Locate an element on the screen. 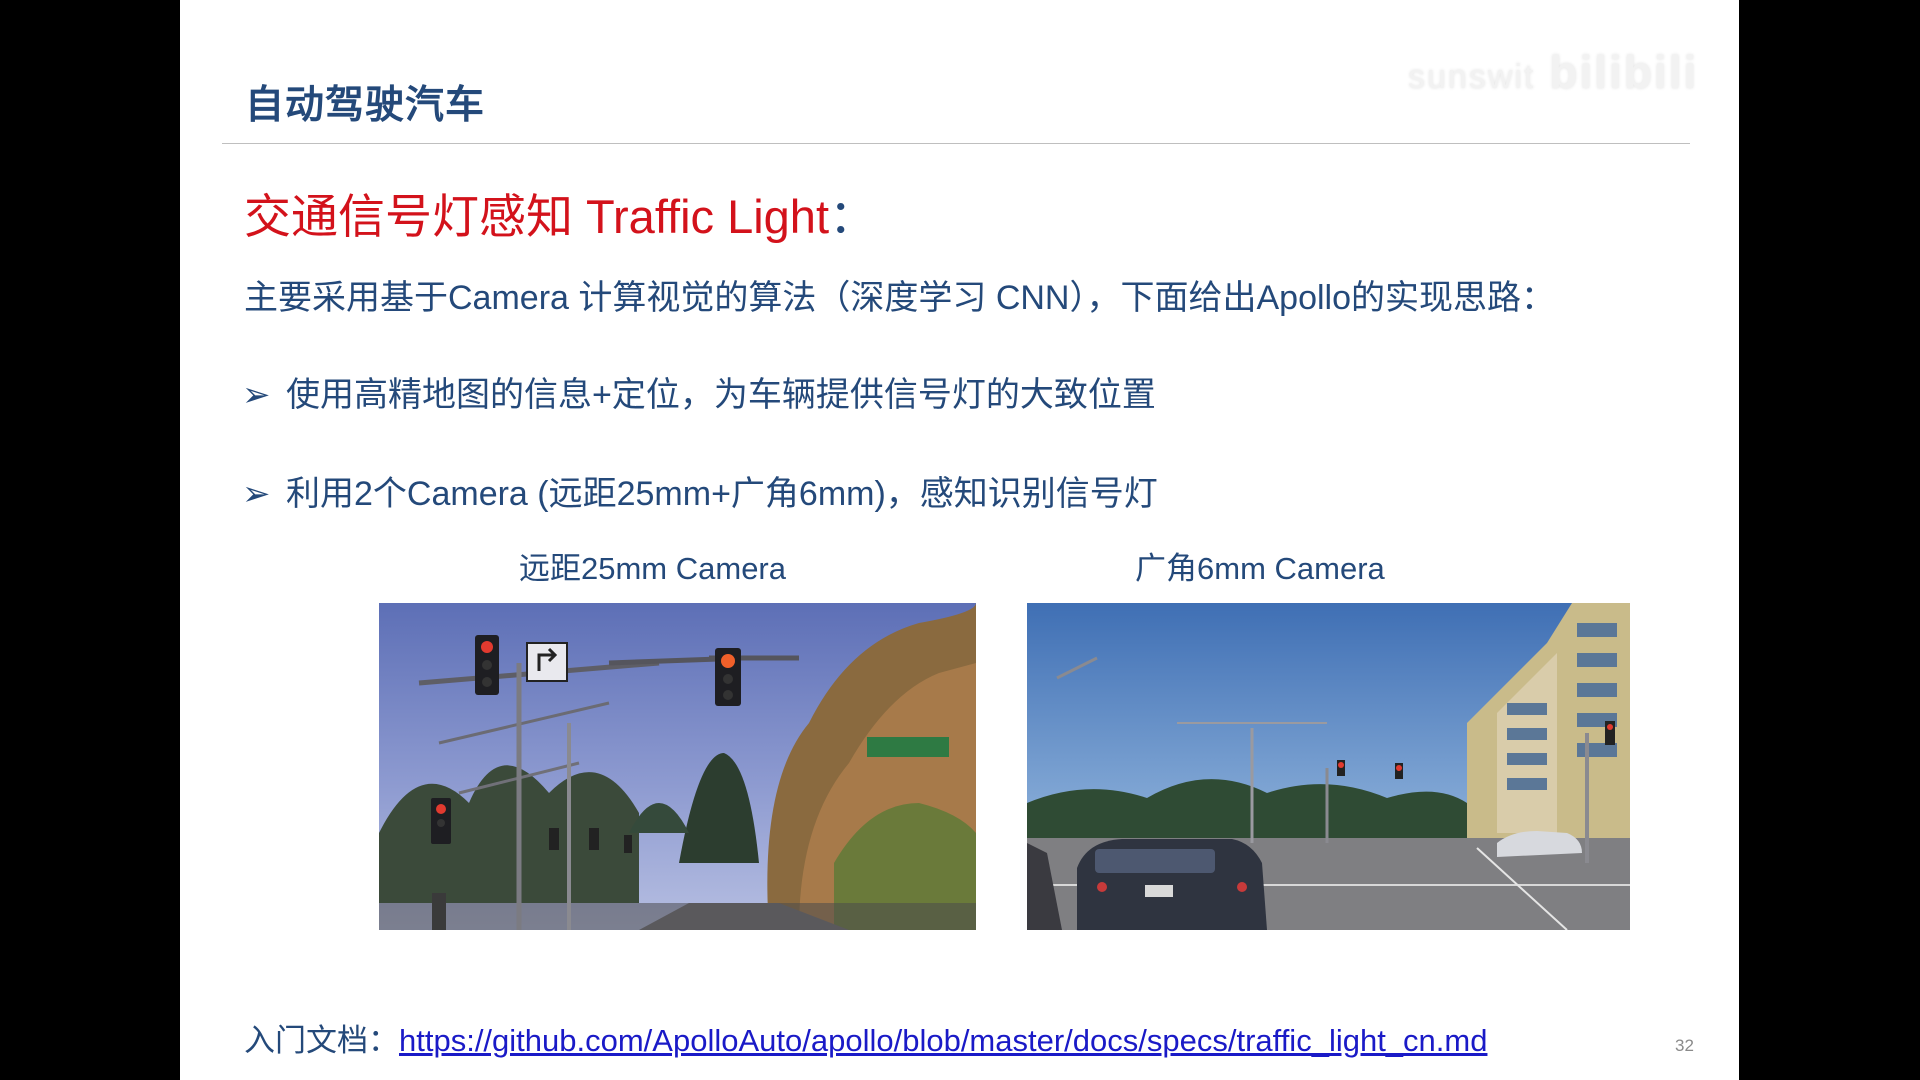 The height and width of the screenshot is (1080, 1920). section-heading-text: 交通信号灯感知 Traffic Light is located at coordinates (536, 216).